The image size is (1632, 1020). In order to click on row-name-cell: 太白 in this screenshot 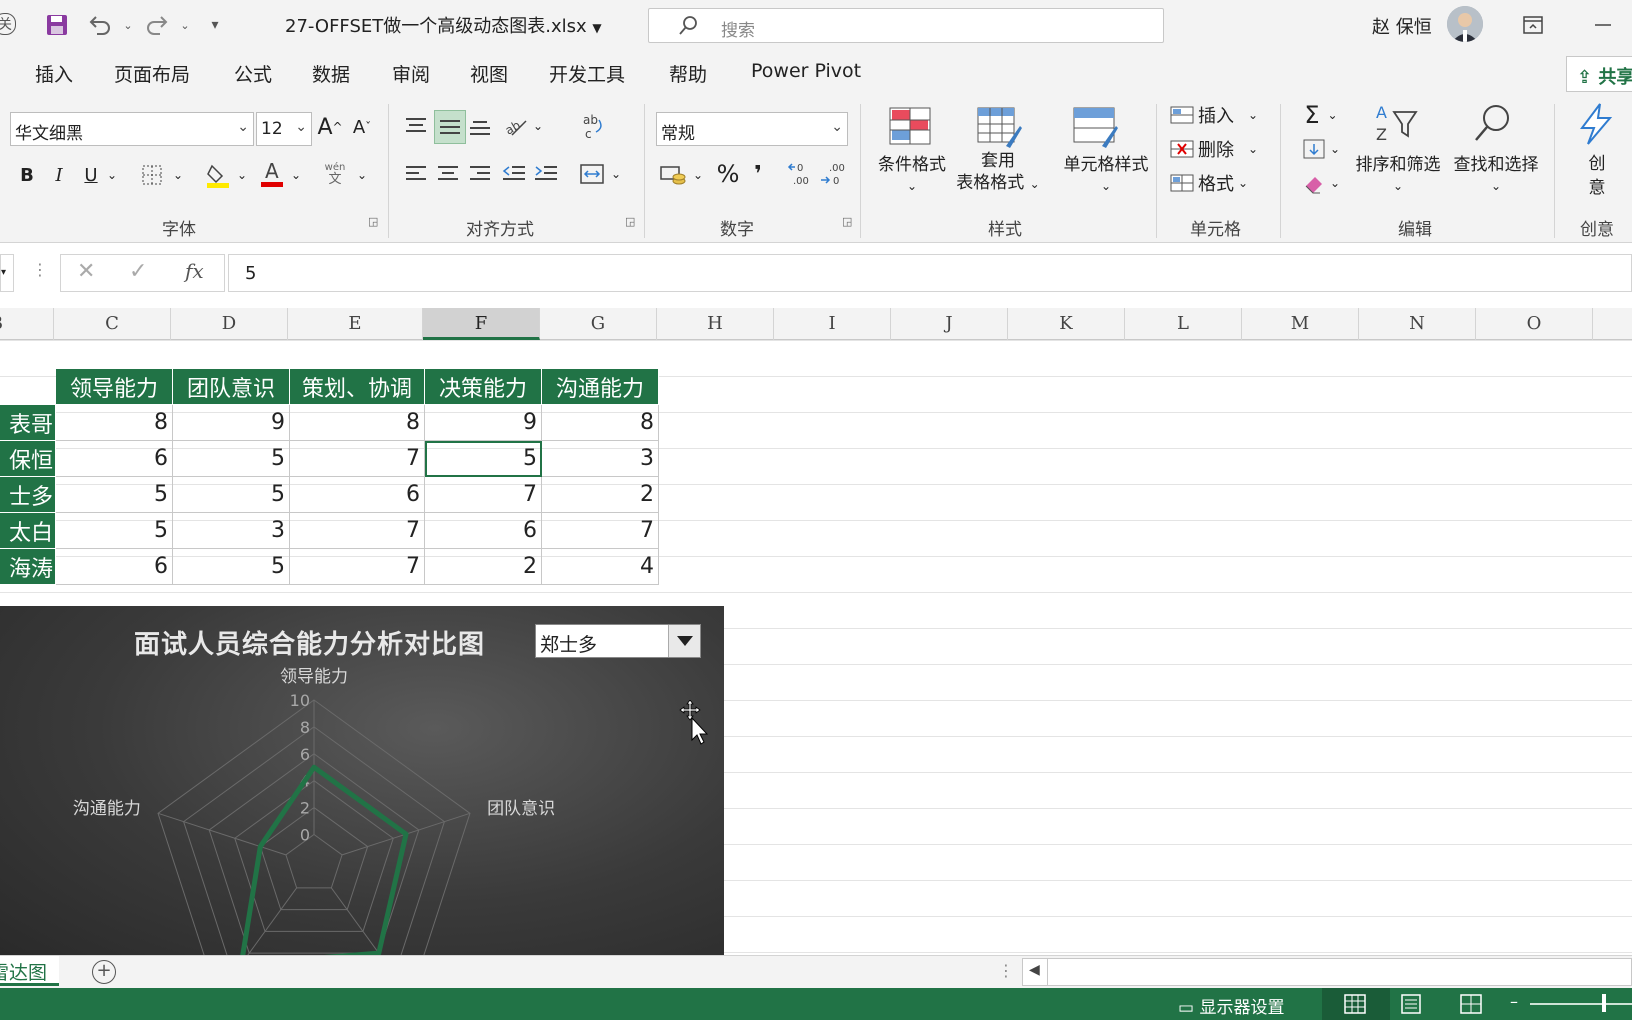, I will do `click(28, 530)`.